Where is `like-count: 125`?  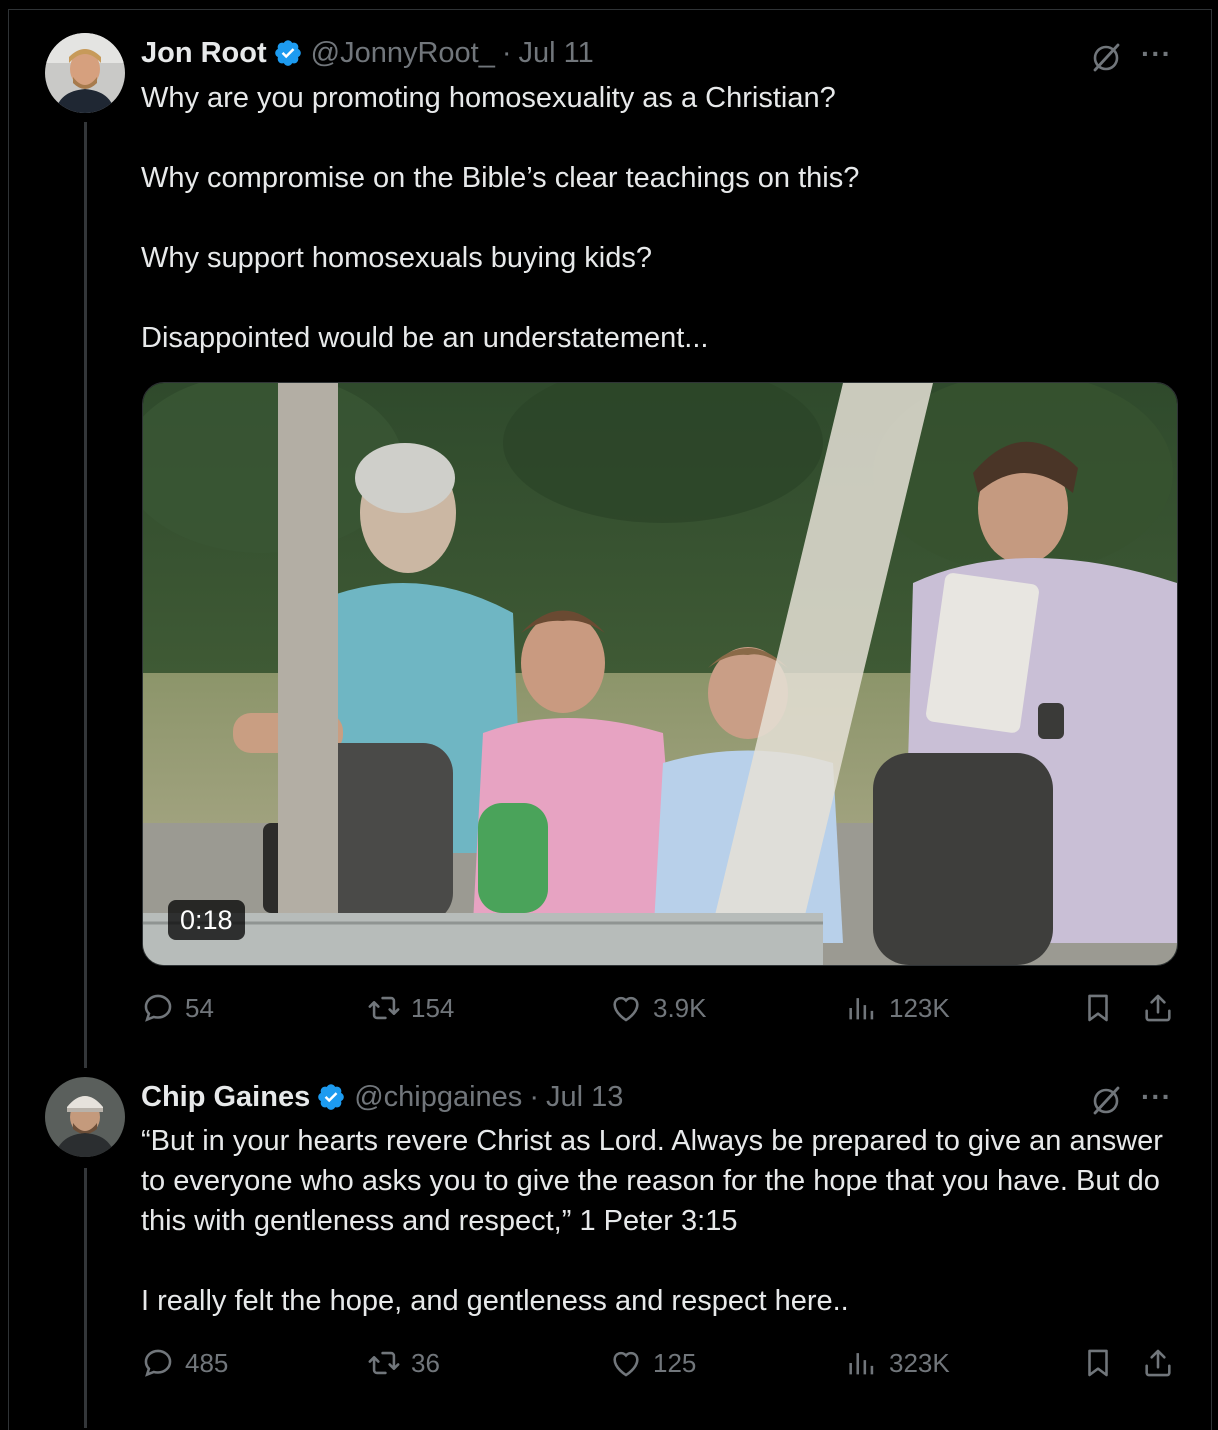 like-count: 125 is located at coordinates (675, 1362).